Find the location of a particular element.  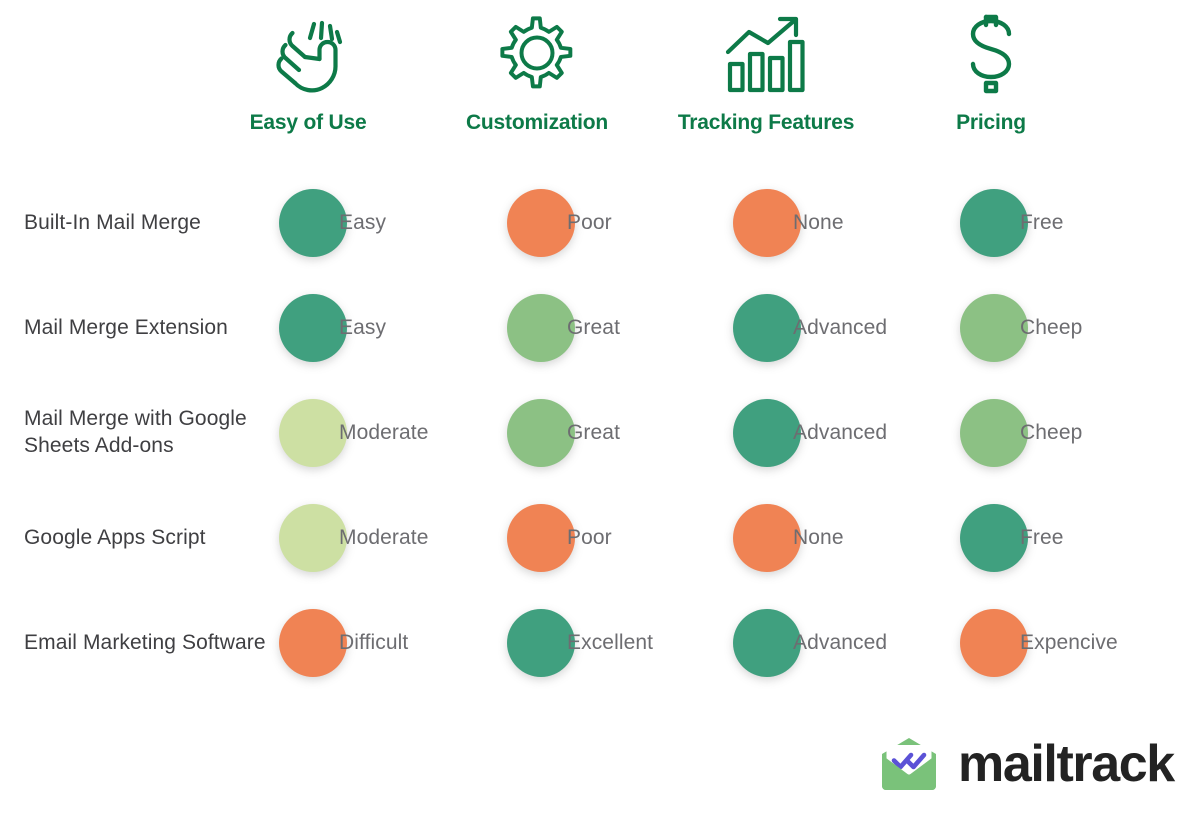

cell-easy-of-use: Difficult is located at coordinates (343, 643).